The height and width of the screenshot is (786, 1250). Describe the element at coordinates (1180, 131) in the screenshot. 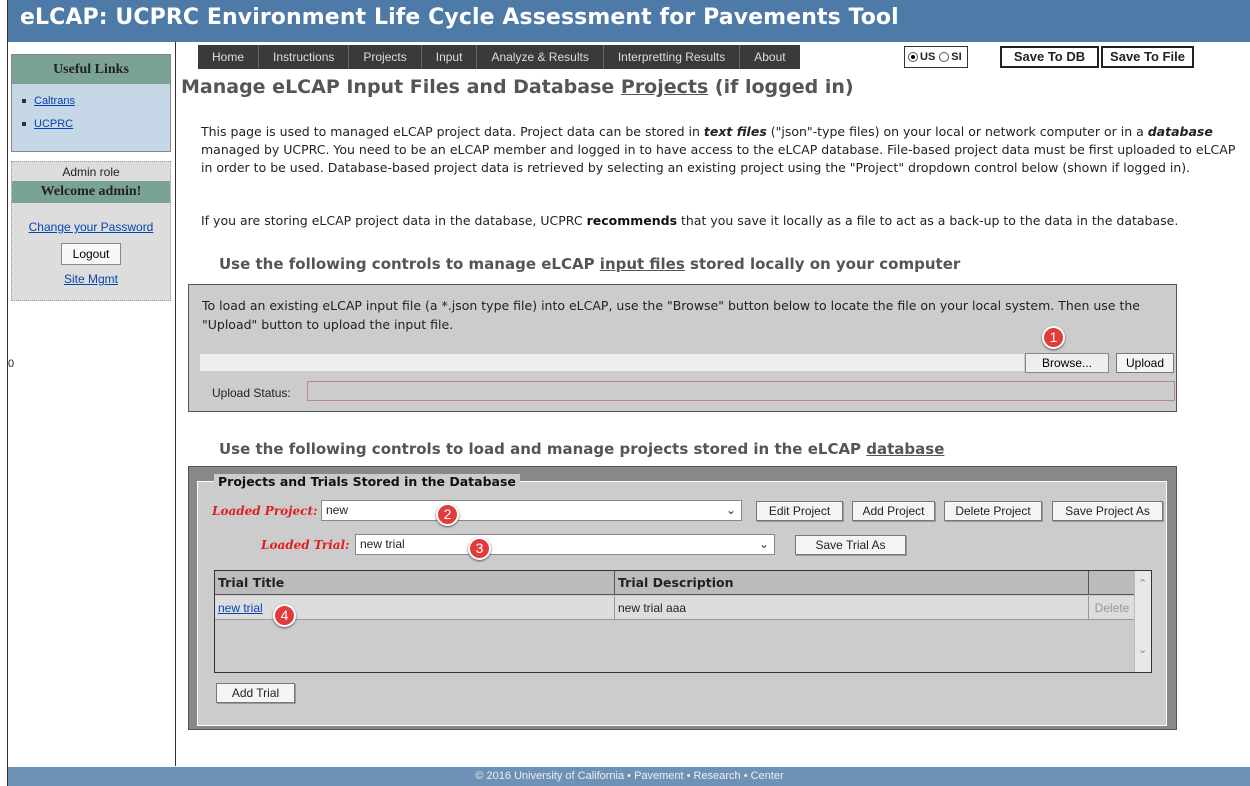

I see `intro-emphasis-database: database` at that location.